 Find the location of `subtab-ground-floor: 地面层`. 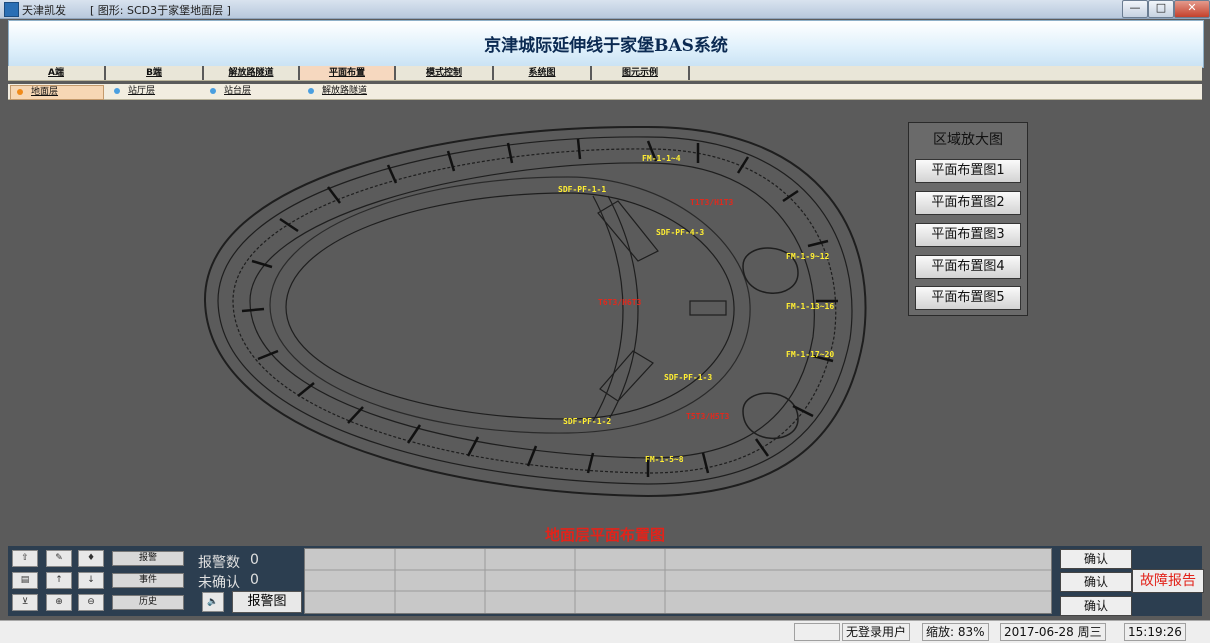

subtab-ground-floor: 地面层 is located at coordinates (57, 92).